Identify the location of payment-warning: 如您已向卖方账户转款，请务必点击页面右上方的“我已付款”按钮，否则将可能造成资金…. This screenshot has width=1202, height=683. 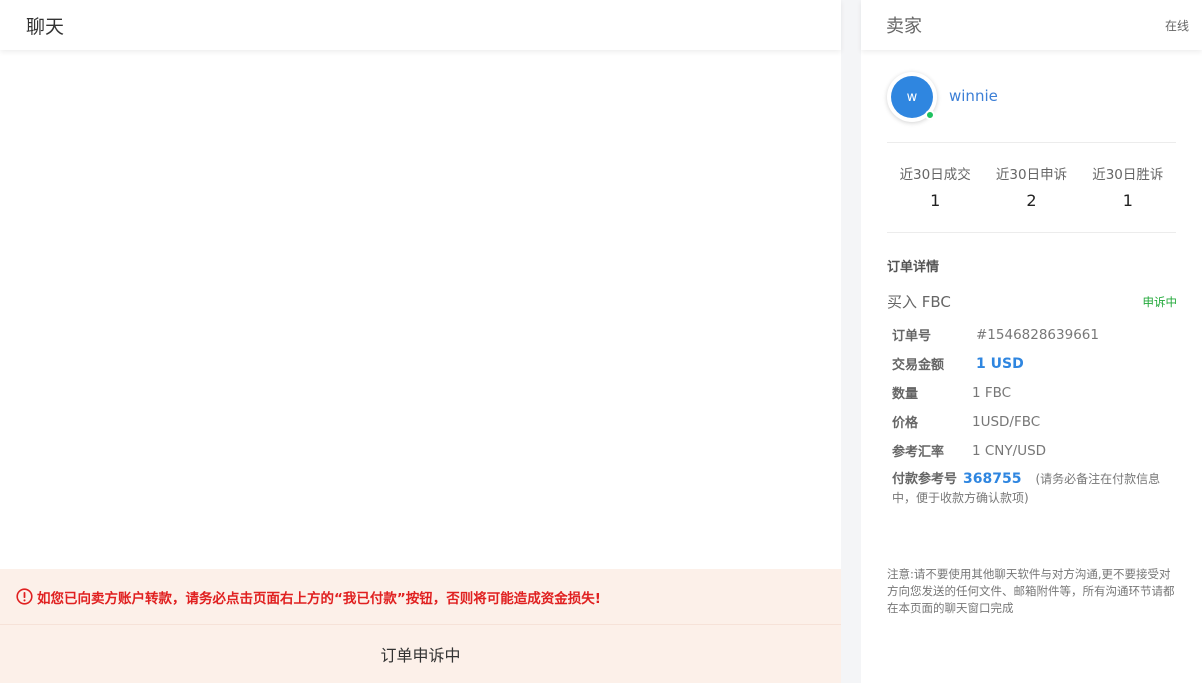
(420, 597).